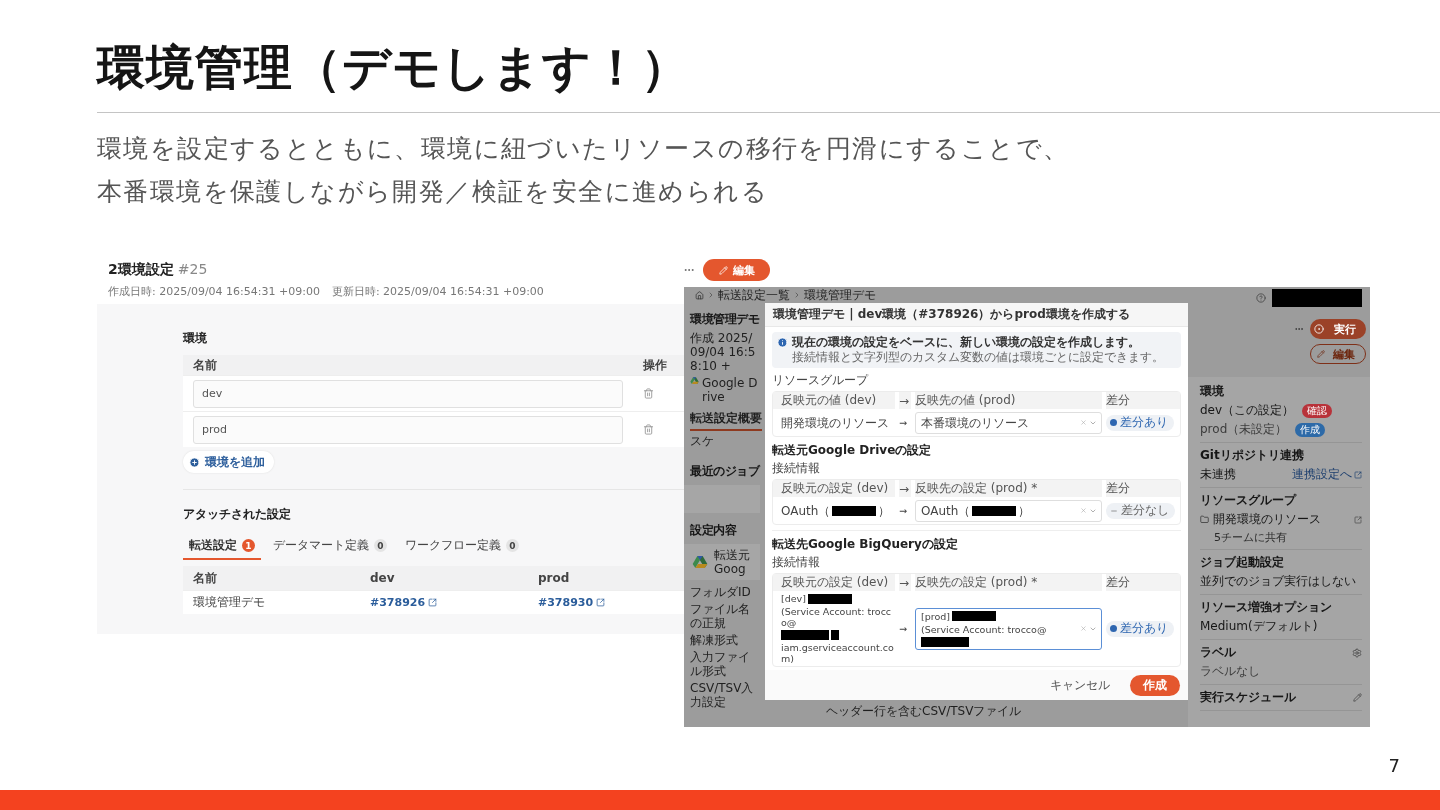  I want to click on setting-label: 入力ファイル形式, so click(720, 664).